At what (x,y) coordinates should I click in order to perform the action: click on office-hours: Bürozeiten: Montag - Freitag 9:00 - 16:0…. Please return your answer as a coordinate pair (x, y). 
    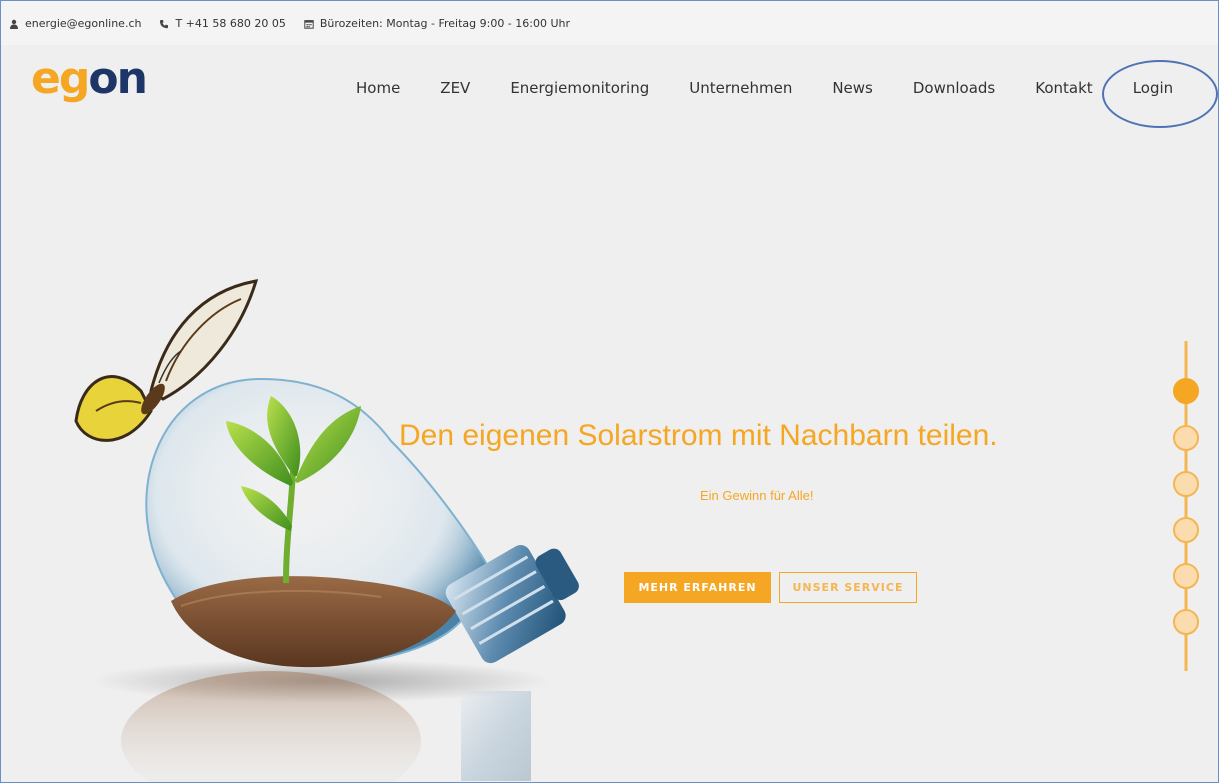
    Looking at the image, I should click on (437, 23).